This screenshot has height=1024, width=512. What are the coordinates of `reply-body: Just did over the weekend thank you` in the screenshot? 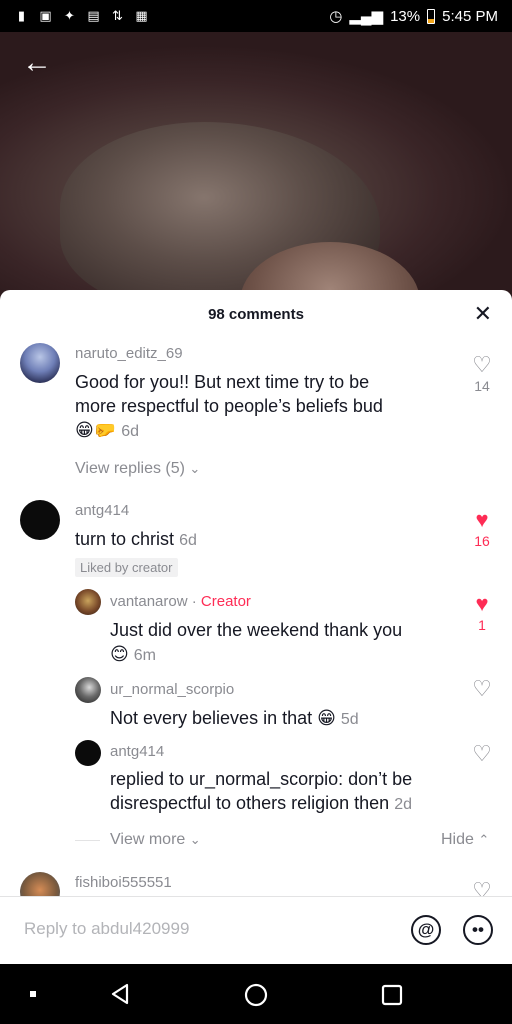 It's located at (256, 630).